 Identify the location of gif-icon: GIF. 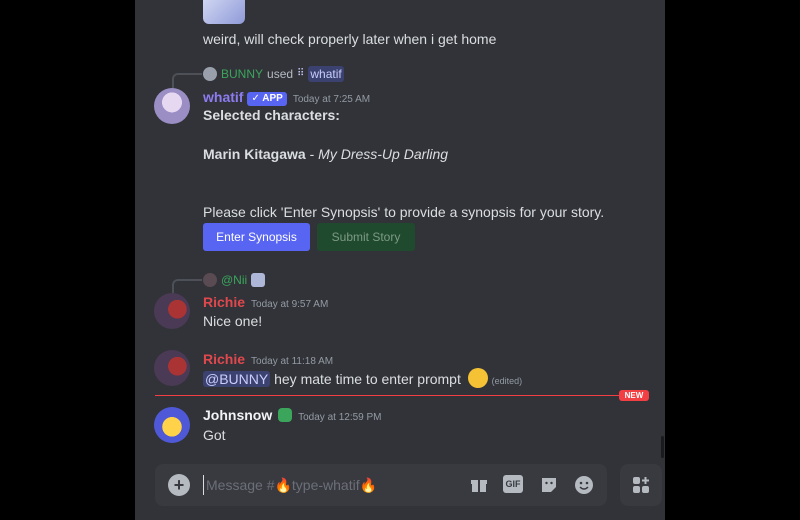
(513, 484).